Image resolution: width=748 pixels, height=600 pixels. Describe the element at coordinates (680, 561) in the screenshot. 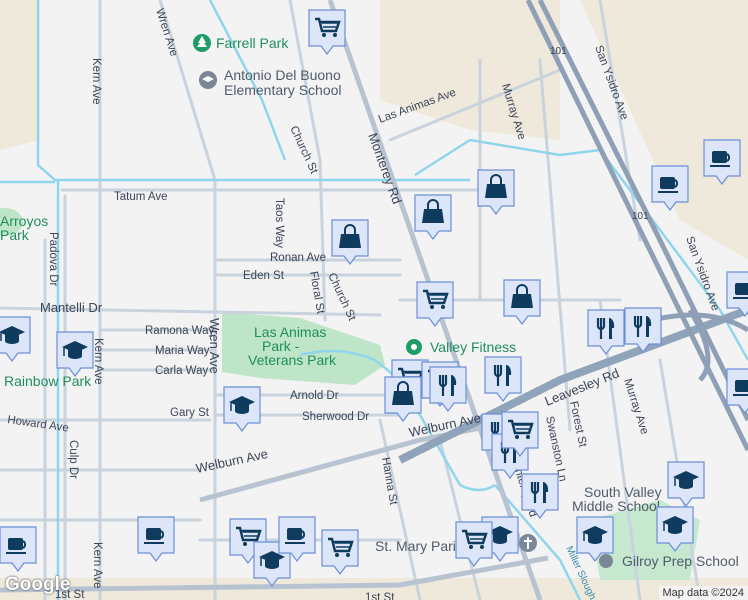

I see `gilroy-prep-label: Gilroy Prep School` at that location.